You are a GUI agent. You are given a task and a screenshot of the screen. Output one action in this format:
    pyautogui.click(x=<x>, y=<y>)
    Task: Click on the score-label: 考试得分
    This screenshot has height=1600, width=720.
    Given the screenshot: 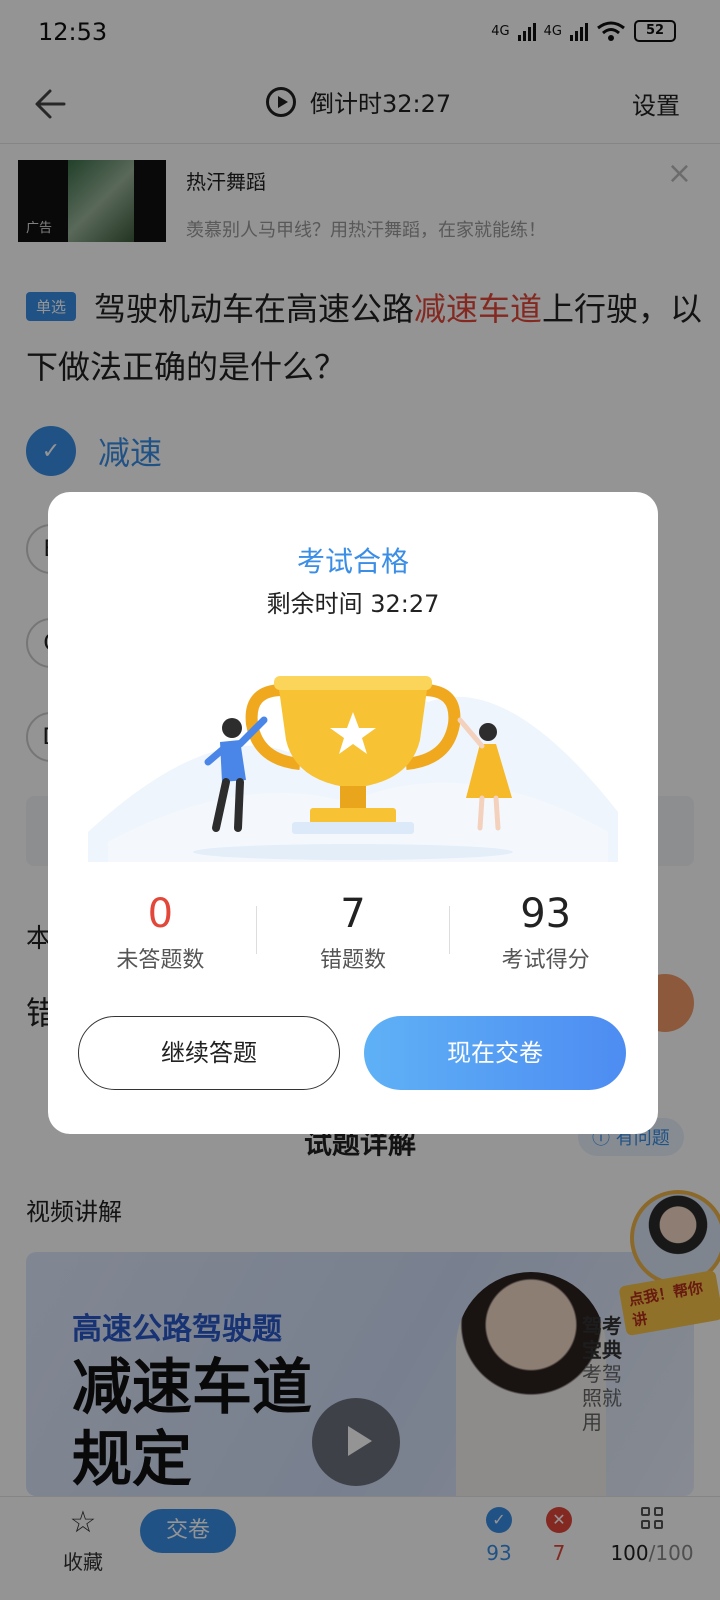 What is the action you would take?
    pyautogui.click(x=545, y=960)
    